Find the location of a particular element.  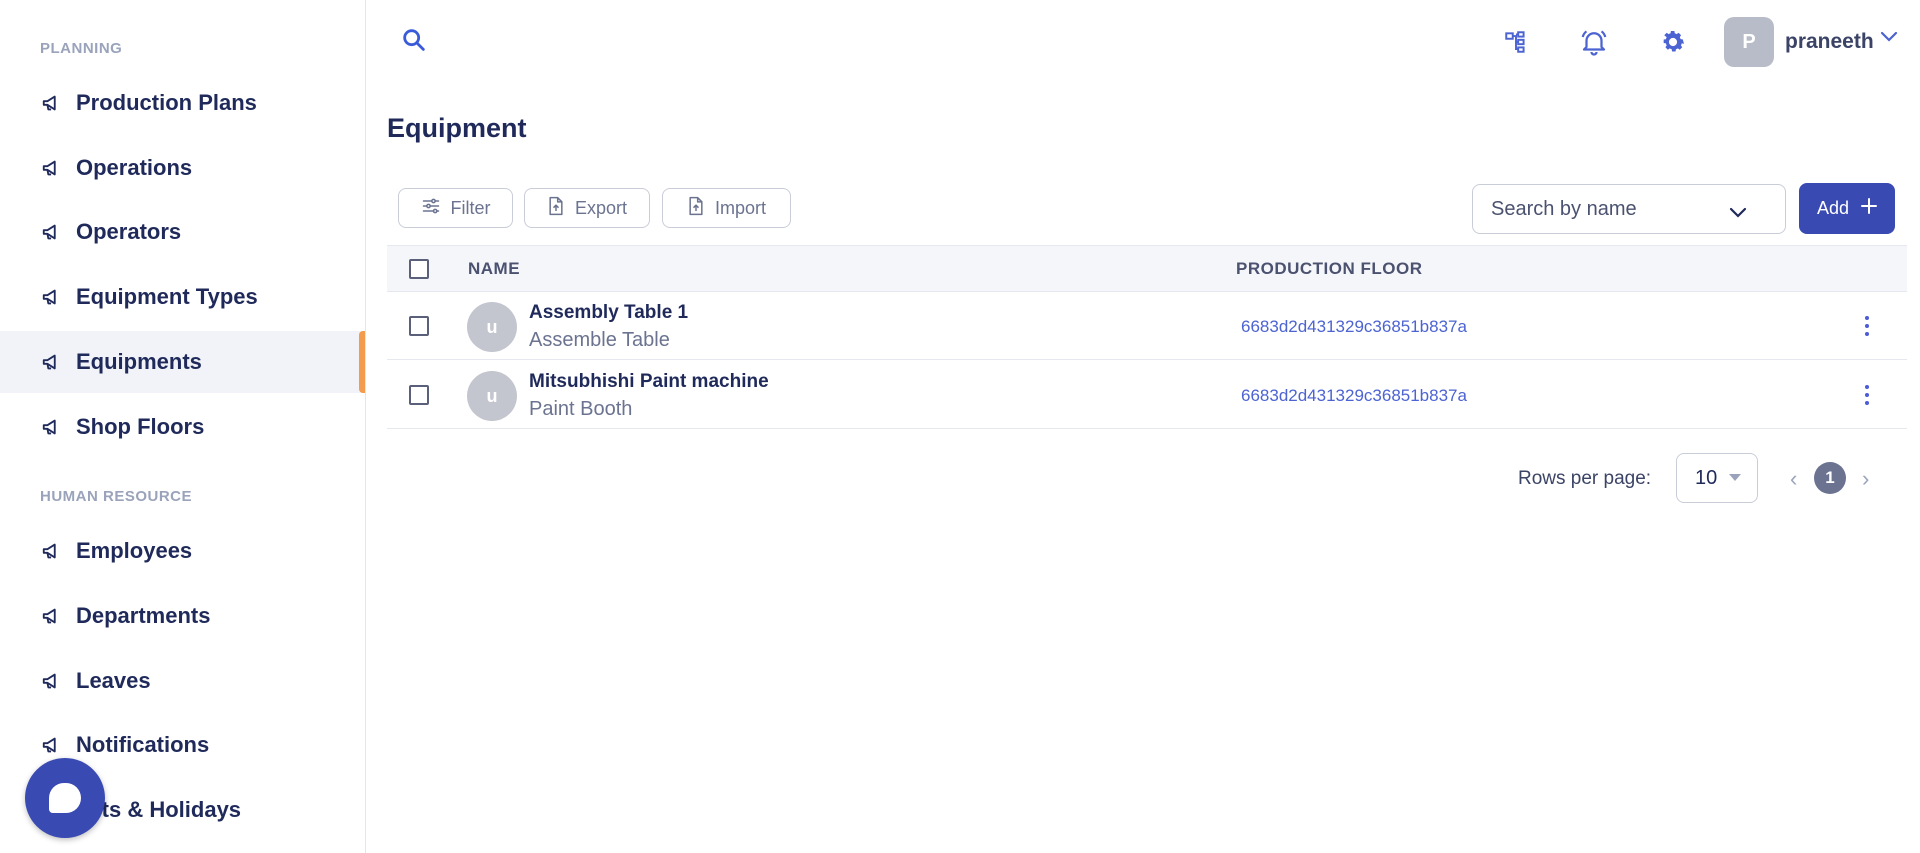

section-title-human-resource: HUMAN RESOURCE is located at coordinates (116, 496).